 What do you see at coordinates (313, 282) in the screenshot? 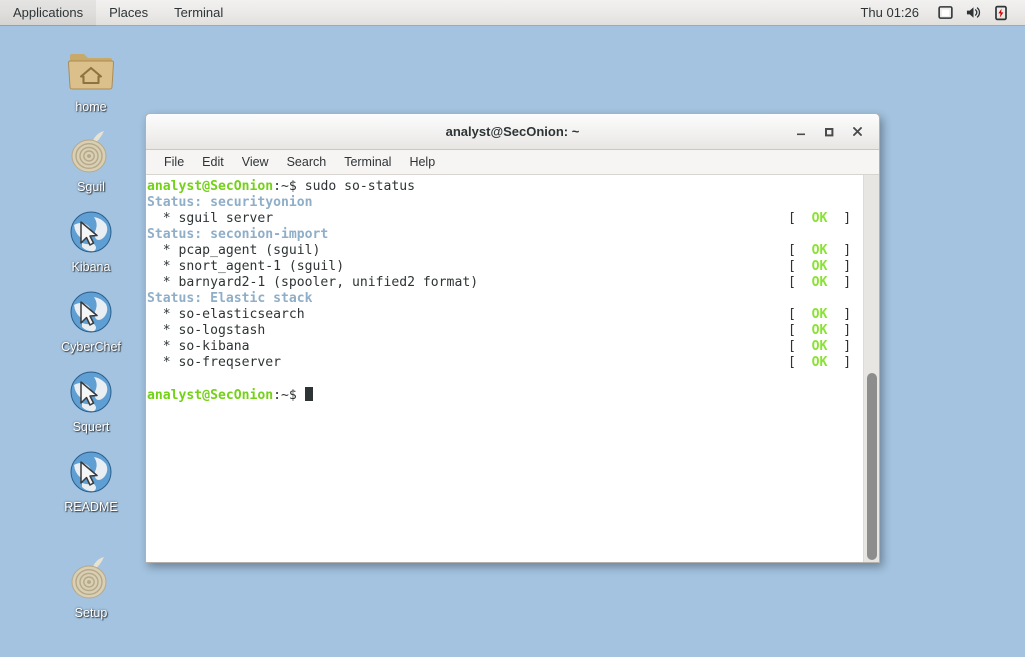
I see `service-name: * barnyard2-1 (spooler, unified2 format)` at bounding box center [313, 282].